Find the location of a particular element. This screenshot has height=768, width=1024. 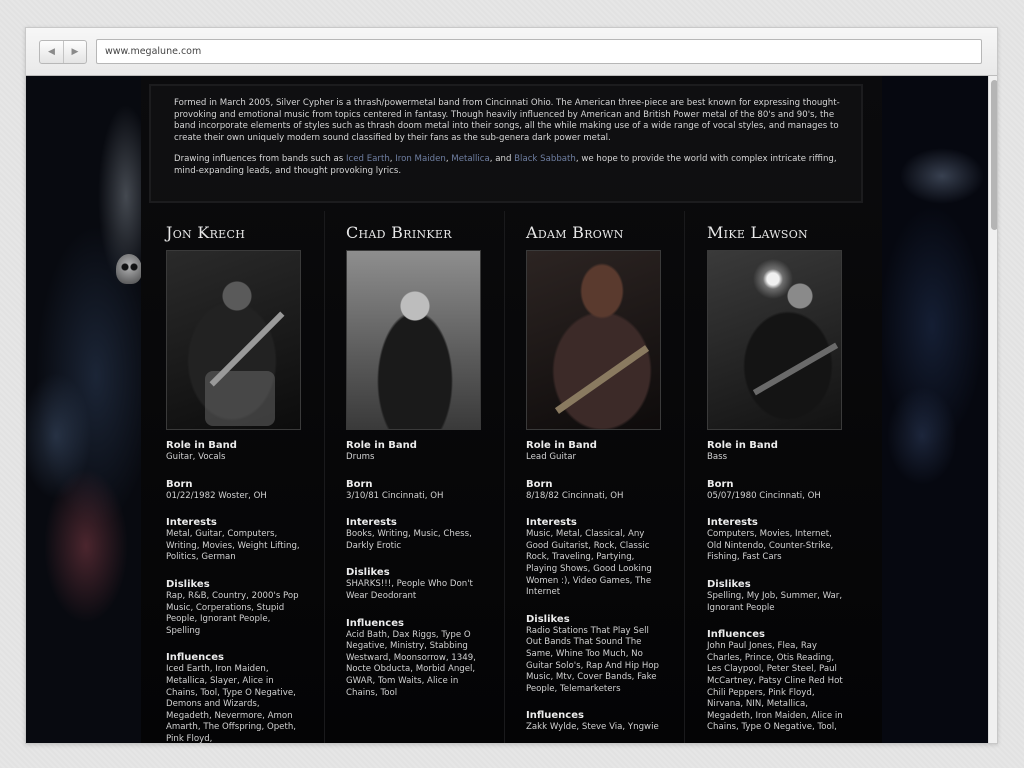

field-influences: Influences Zakk Wylde, Steve Via, Yngwie is located at coordinates (592, 721).